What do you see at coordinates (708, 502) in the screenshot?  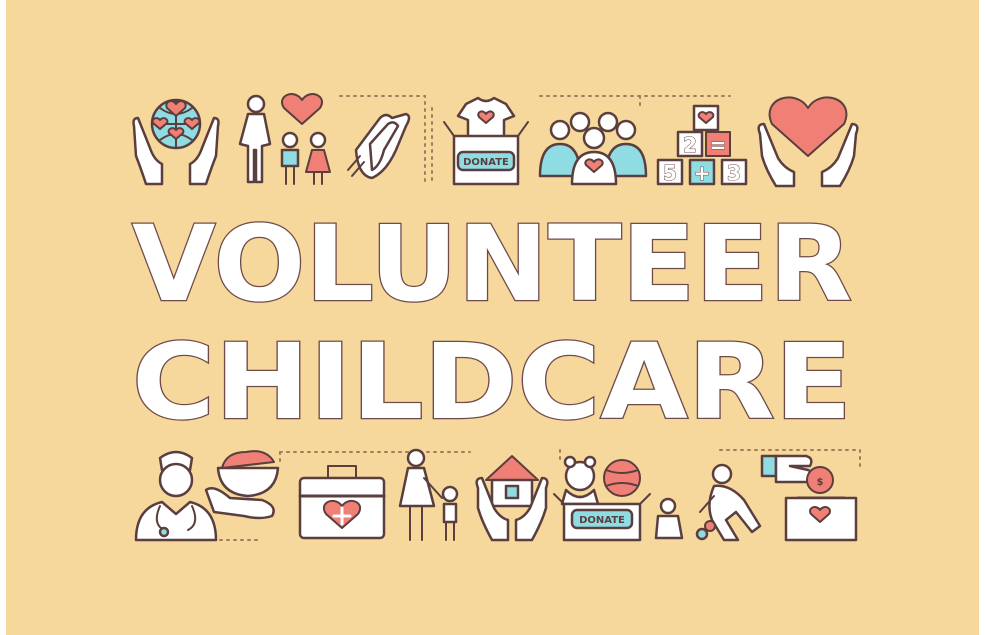 I see `childcare-play-icon` at bounding box center [708, 502].